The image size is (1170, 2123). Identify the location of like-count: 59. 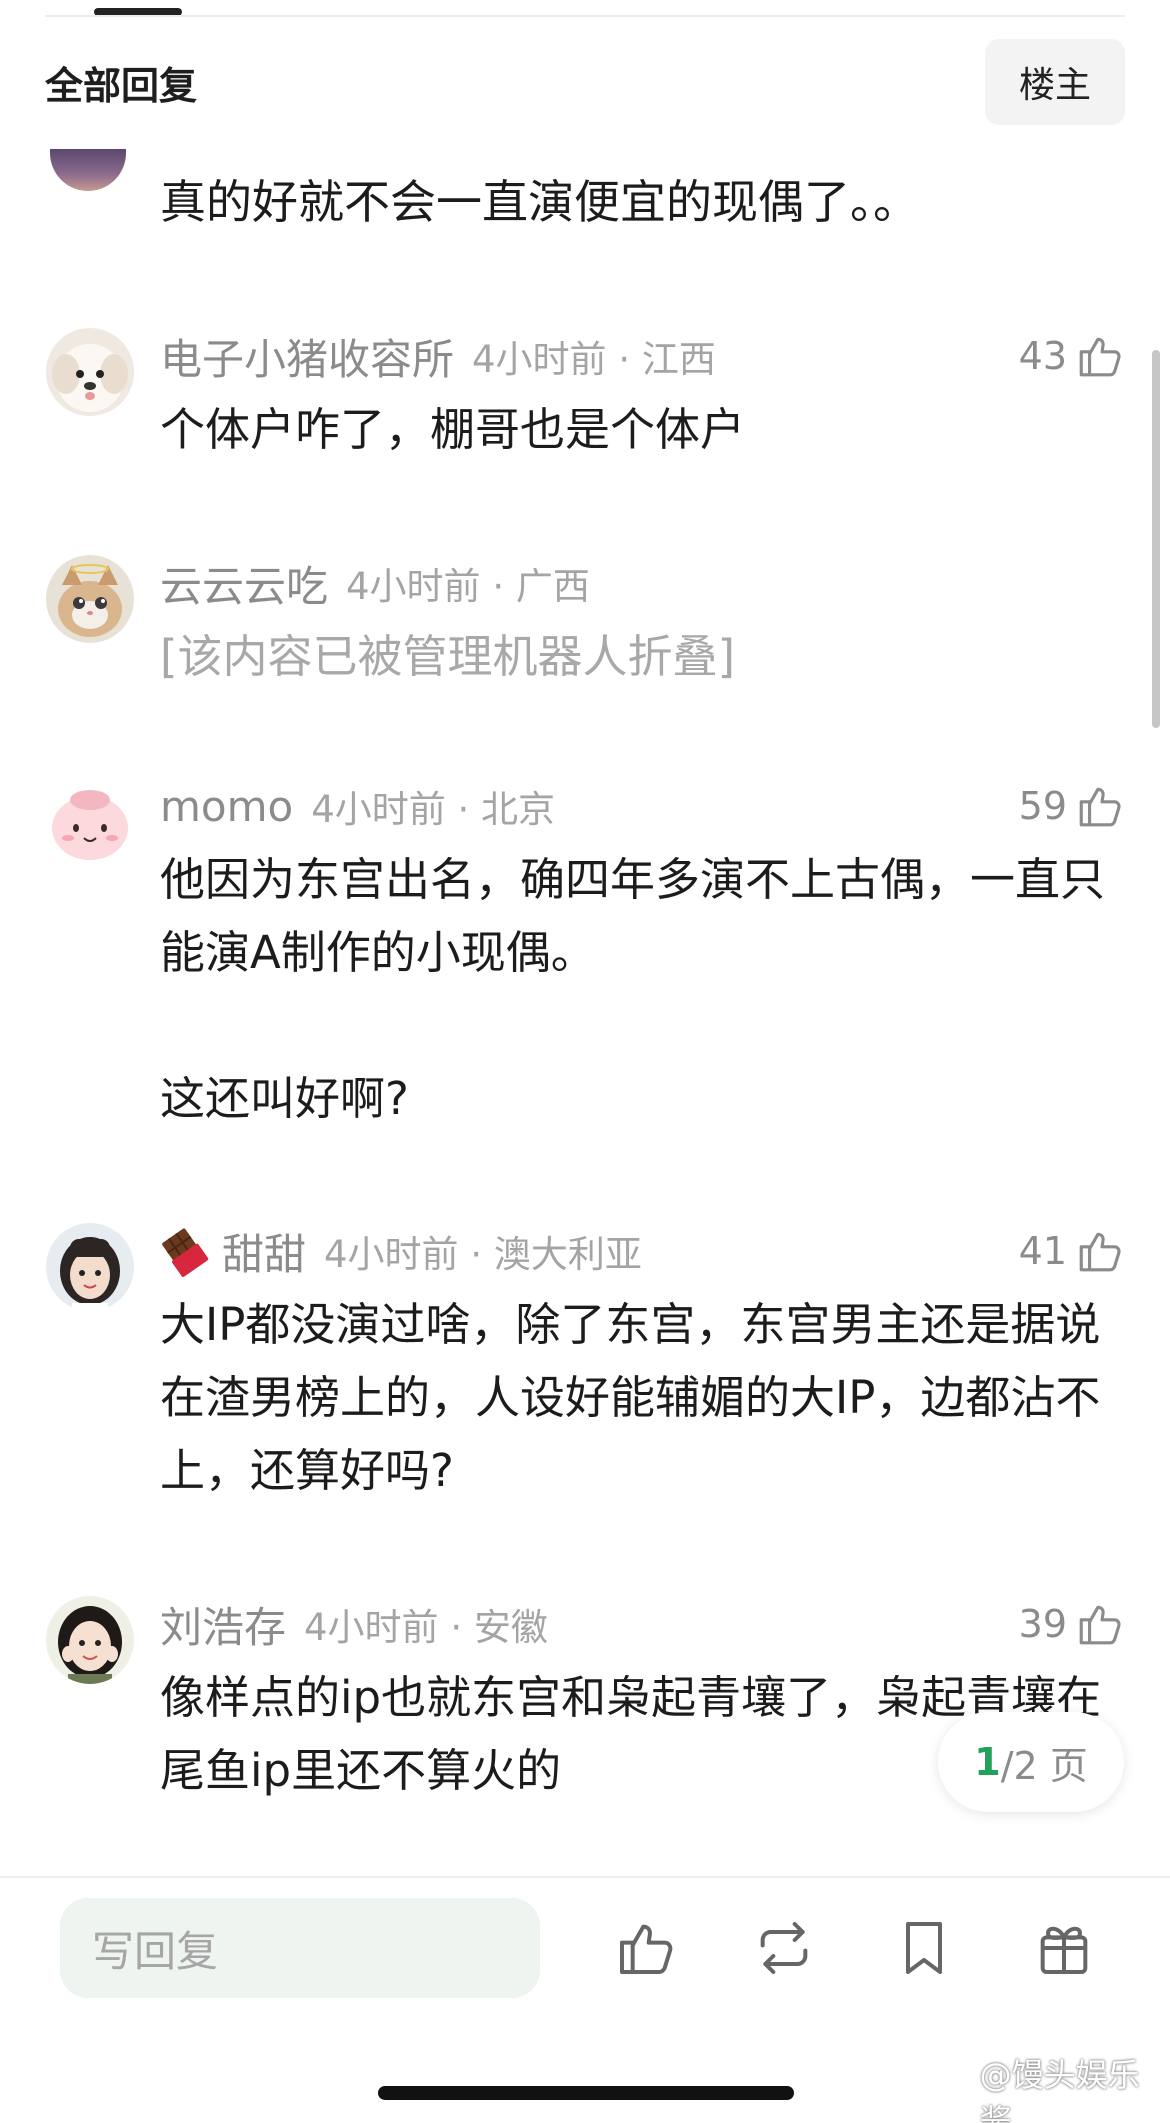
(1042, 806).